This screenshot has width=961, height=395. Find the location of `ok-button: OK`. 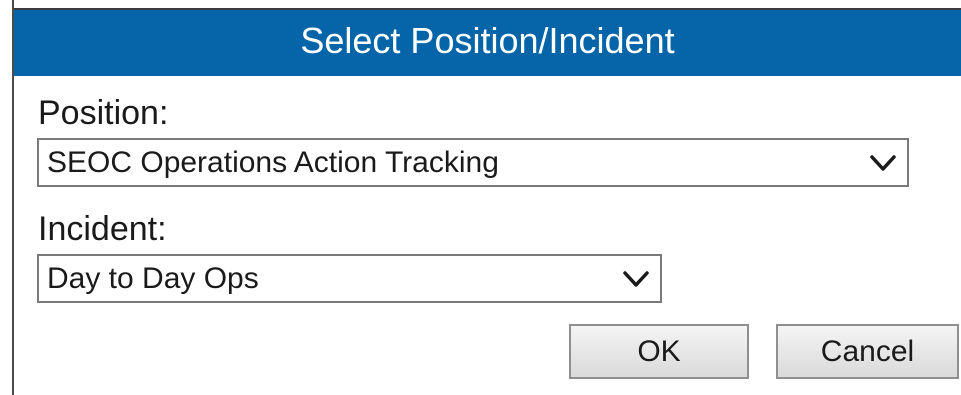

ok-button: OK is located at coordinates (659, 351).